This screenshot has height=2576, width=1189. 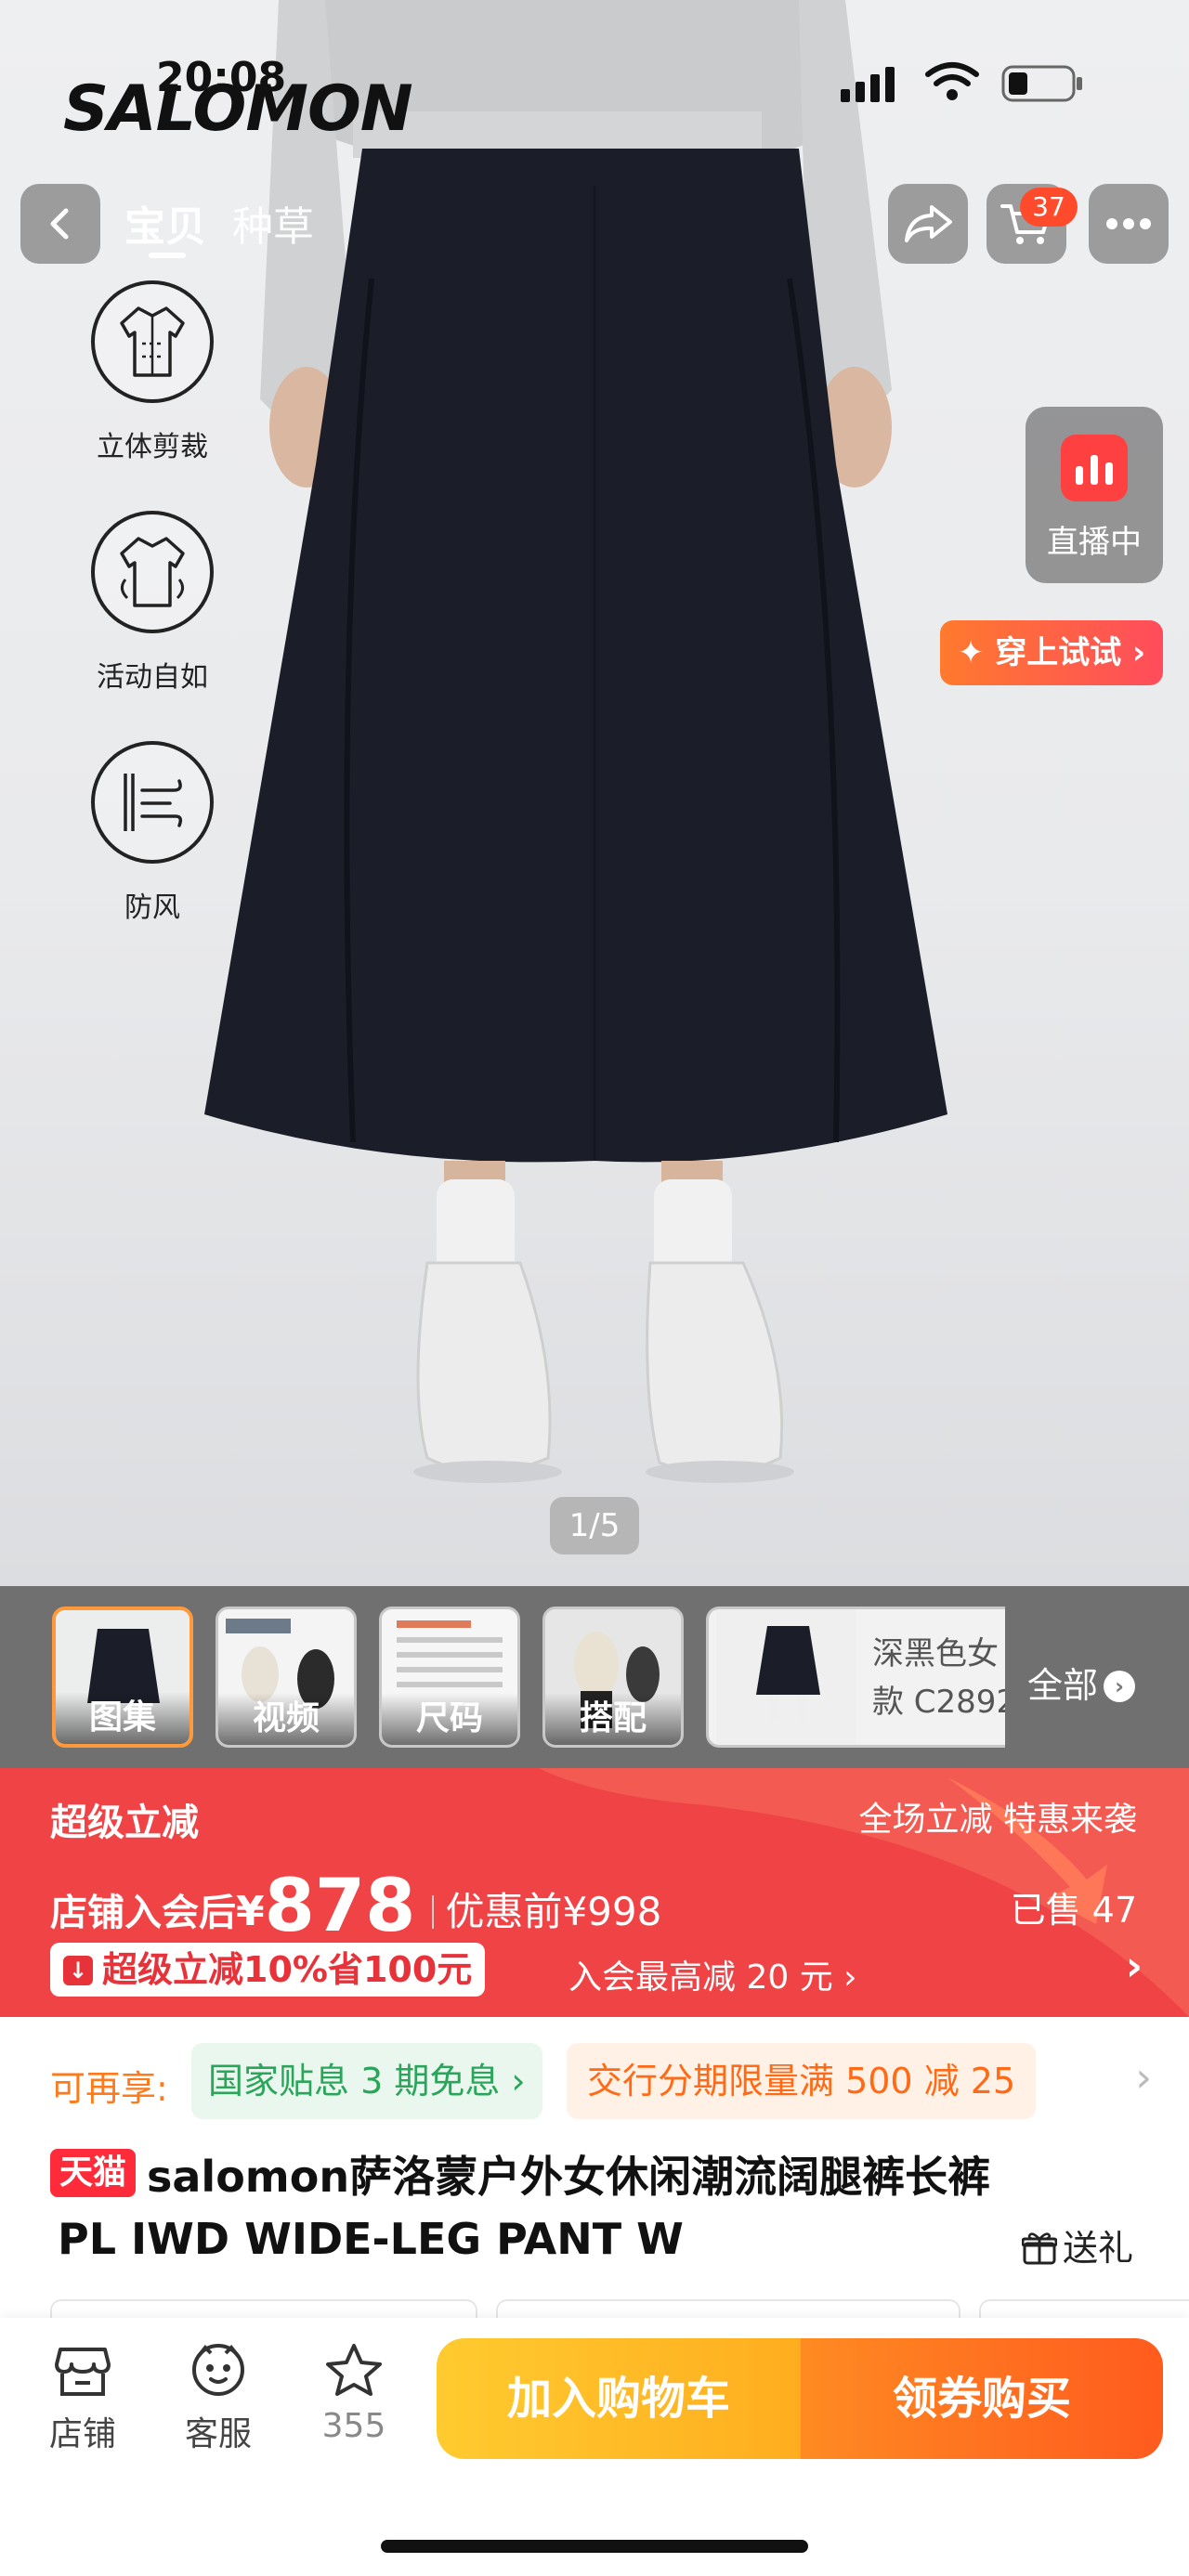 What do you see at coordinates (152, 802) in the screenshot?
I see `windproof-icon` at bounding box center [152, 802].